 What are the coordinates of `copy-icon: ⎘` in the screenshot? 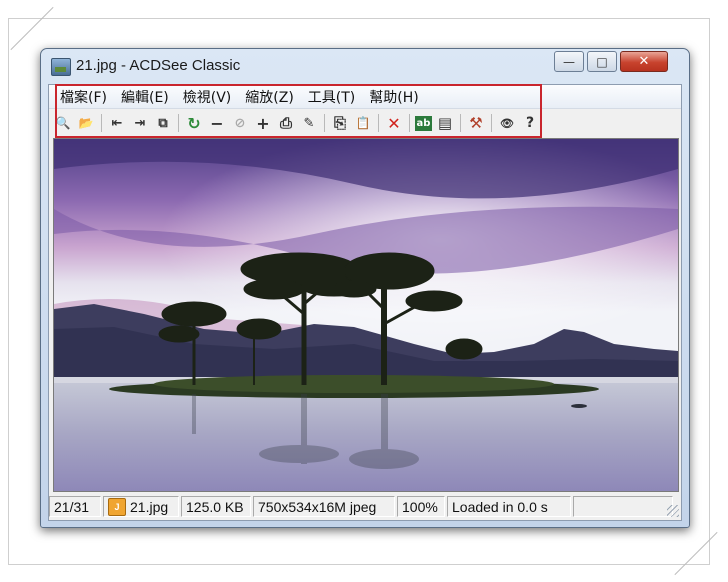 It's located at (340, 123).